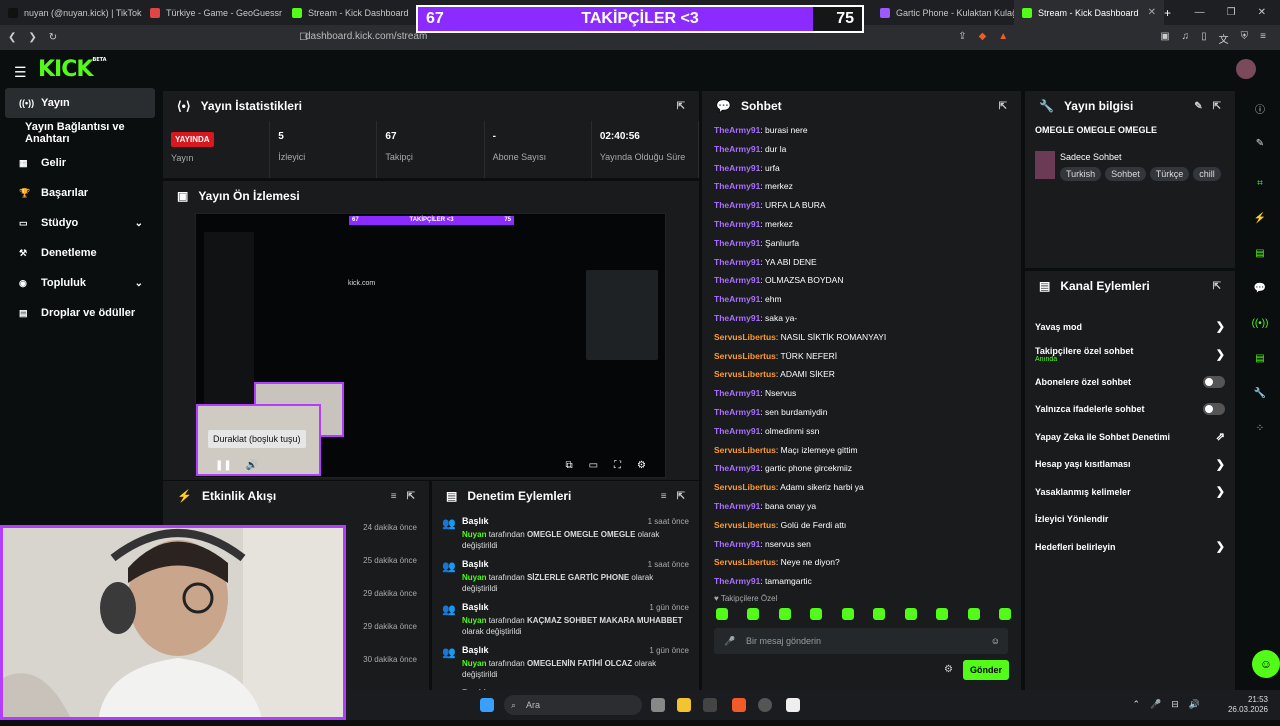  I want to click on mod-filter-icon: ≡, so click(664, 496).